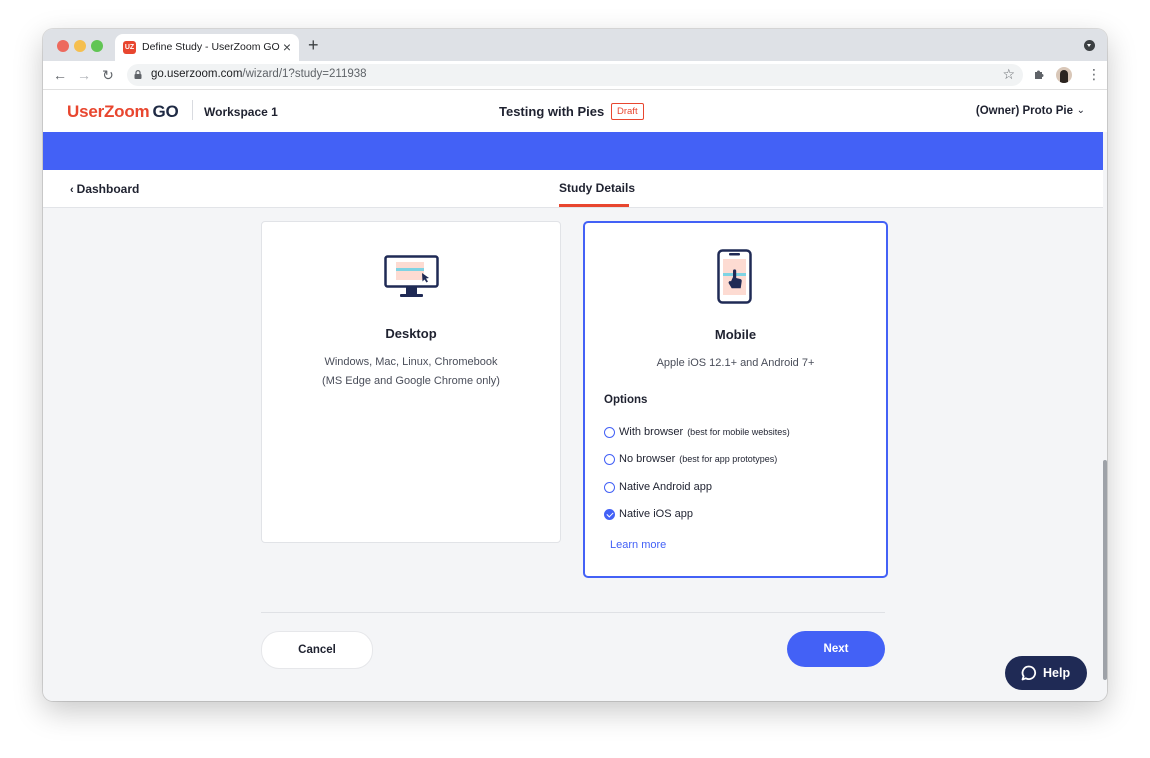 This screenshot has height=758, width=1150. What do you see at coordinates (734, 276) in the screenshot?
I see `mobile-phone-icon` at bounding box center [734, 276].